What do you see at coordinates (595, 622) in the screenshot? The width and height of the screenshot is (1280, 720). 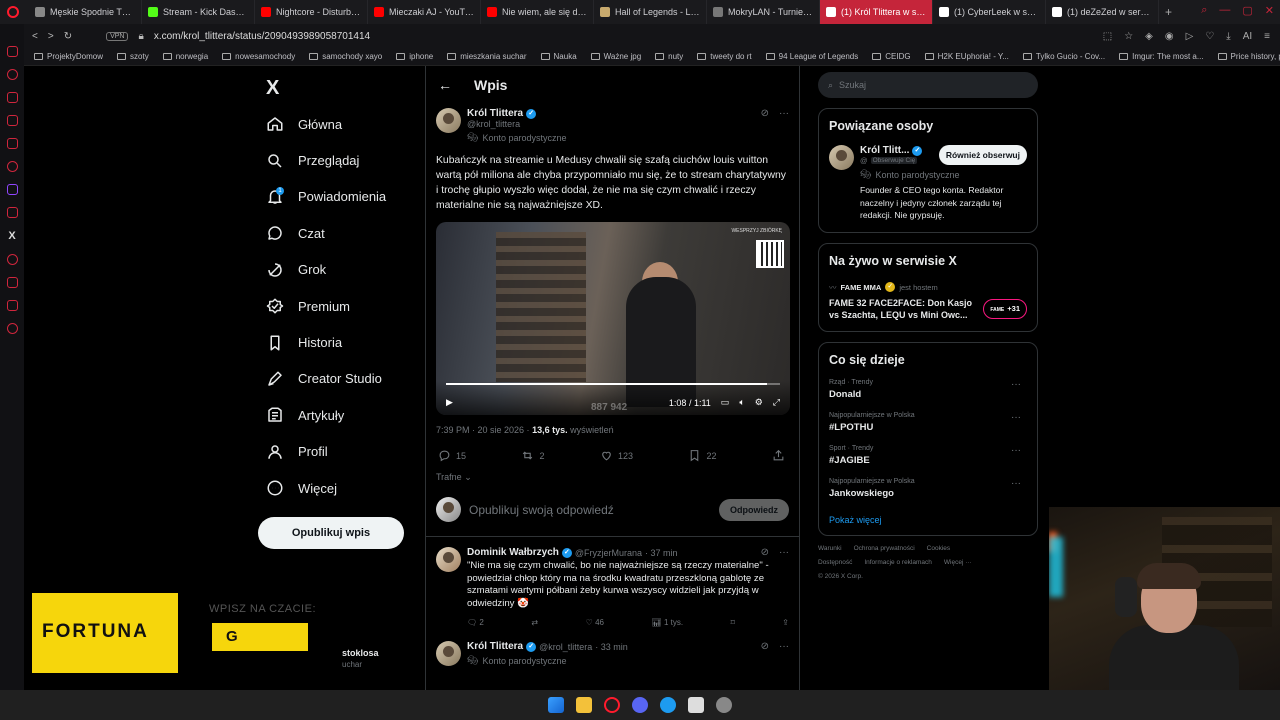 I see `like-button: ♡ 46` at bounding box center [595, 622].